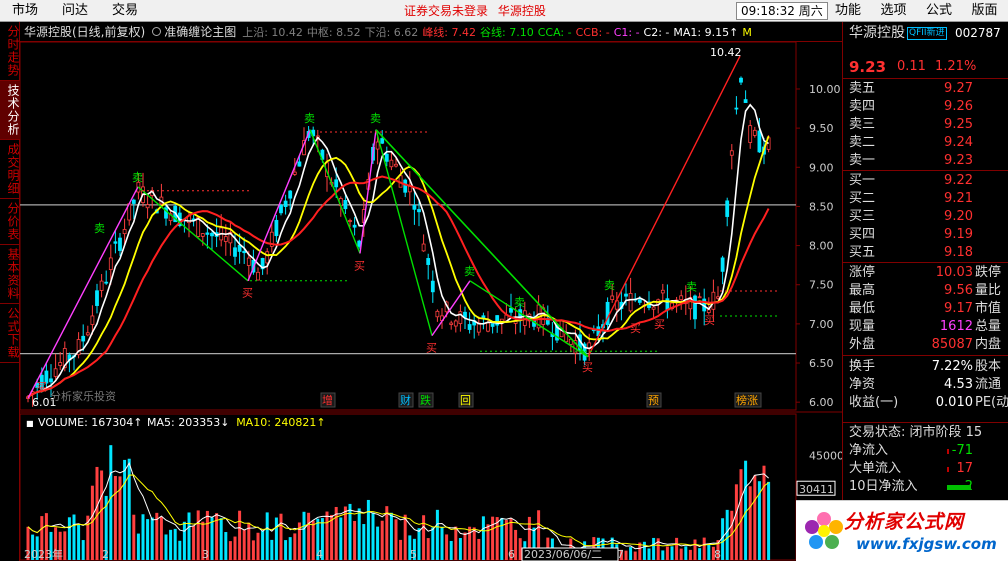 Image resolution: width=1008 pixels, height=561 pixels. I want to click on tab-intraday: 分时走势, so click(10, 51).